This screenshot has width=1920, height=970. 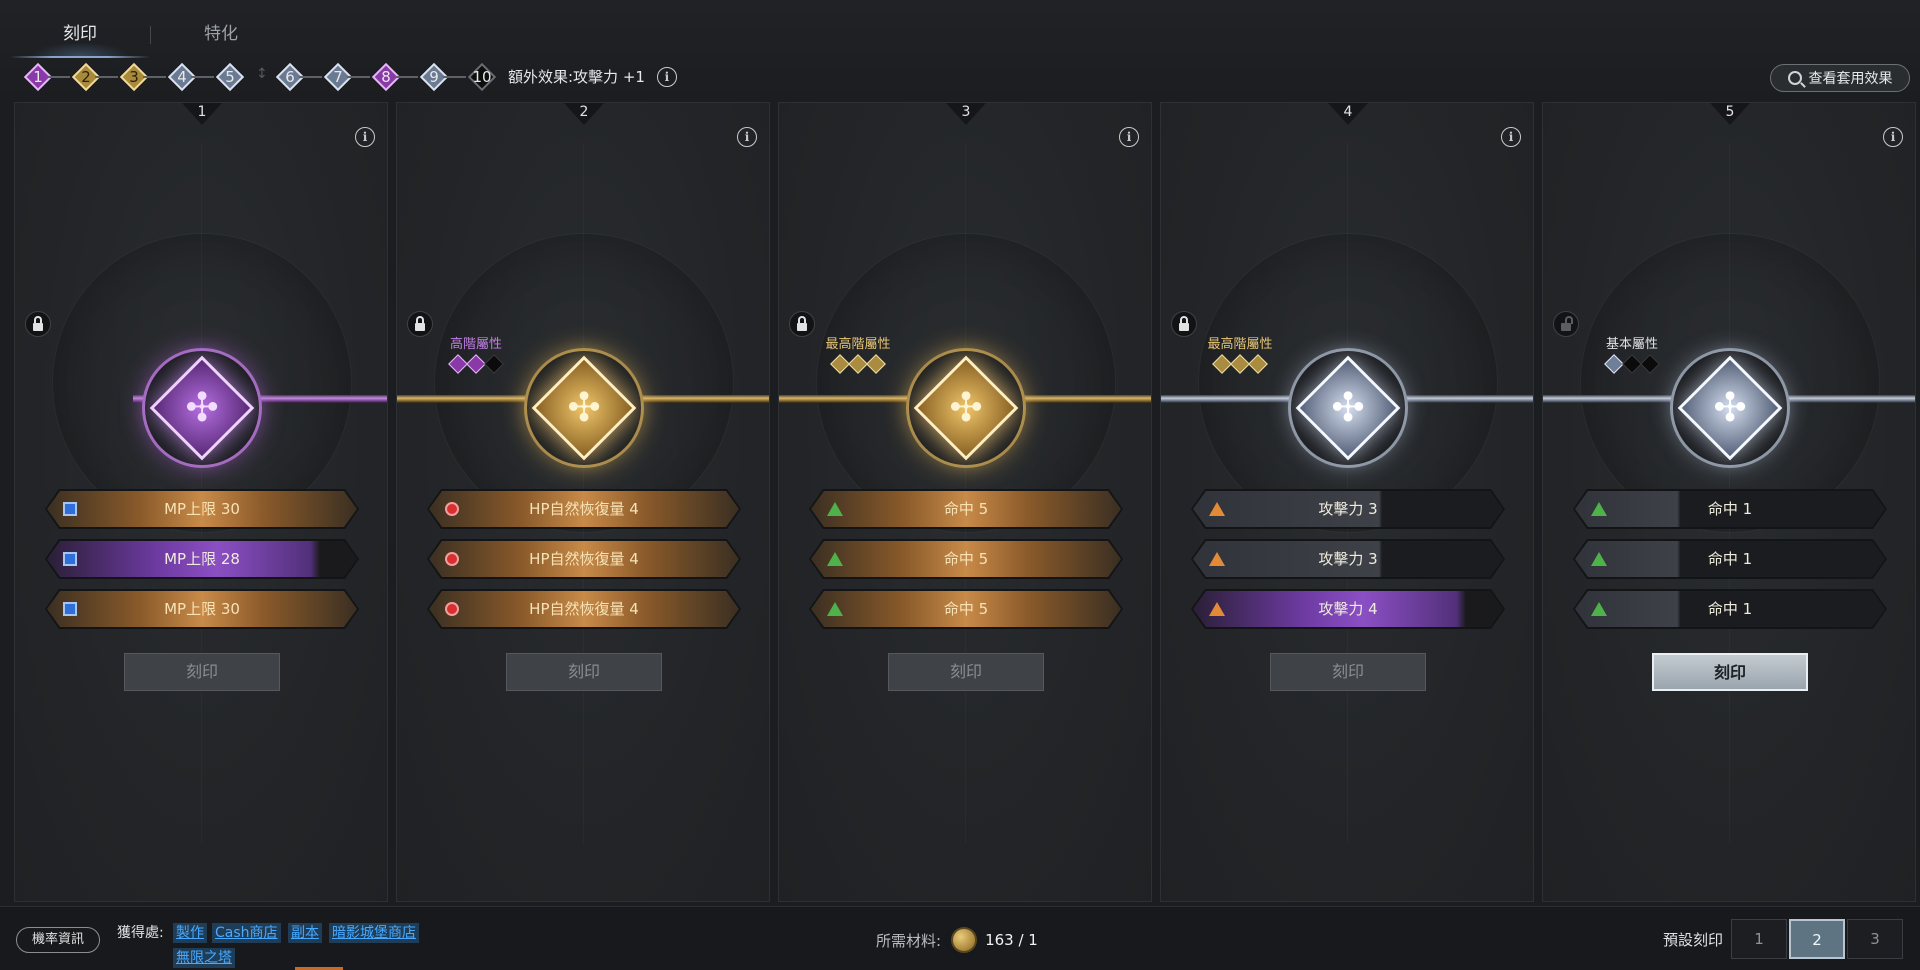 What do you see at coordinates (202, 112) in the screenshot?
I see `slot-number: 1` at bounding box center [202, 112].